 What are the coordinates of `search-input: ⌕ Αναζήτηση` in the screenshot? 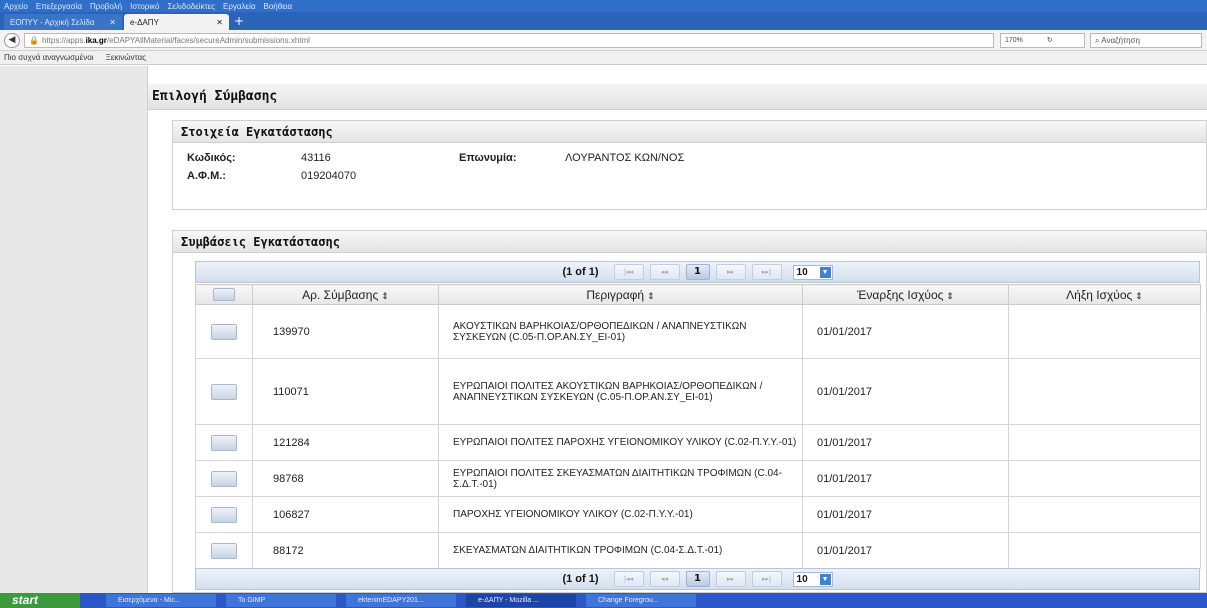 It's located at (1146, 40).